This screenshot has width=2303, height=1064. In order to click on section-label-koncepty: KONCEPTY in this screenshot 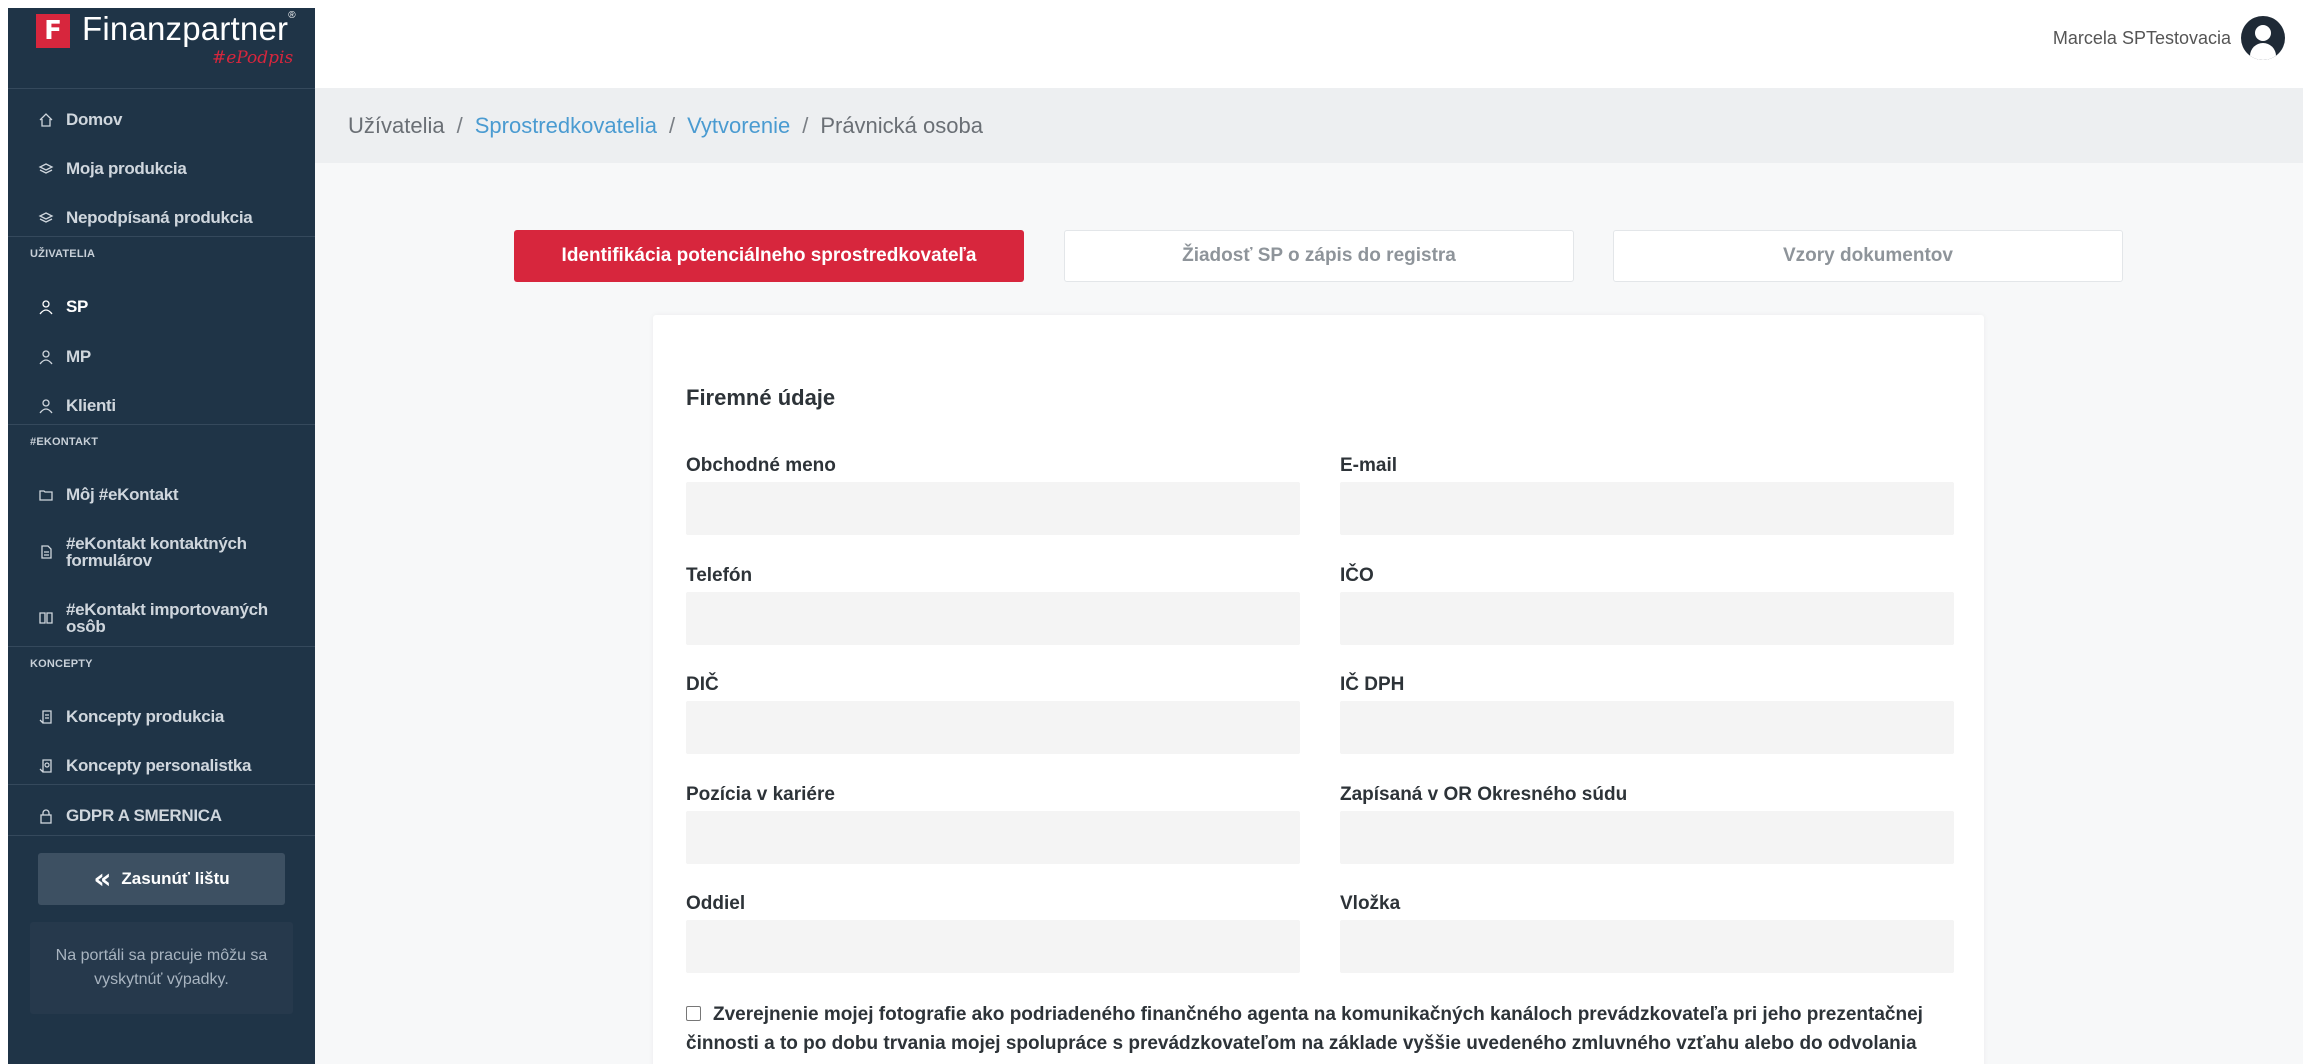, I will do `click(61, 664)`.